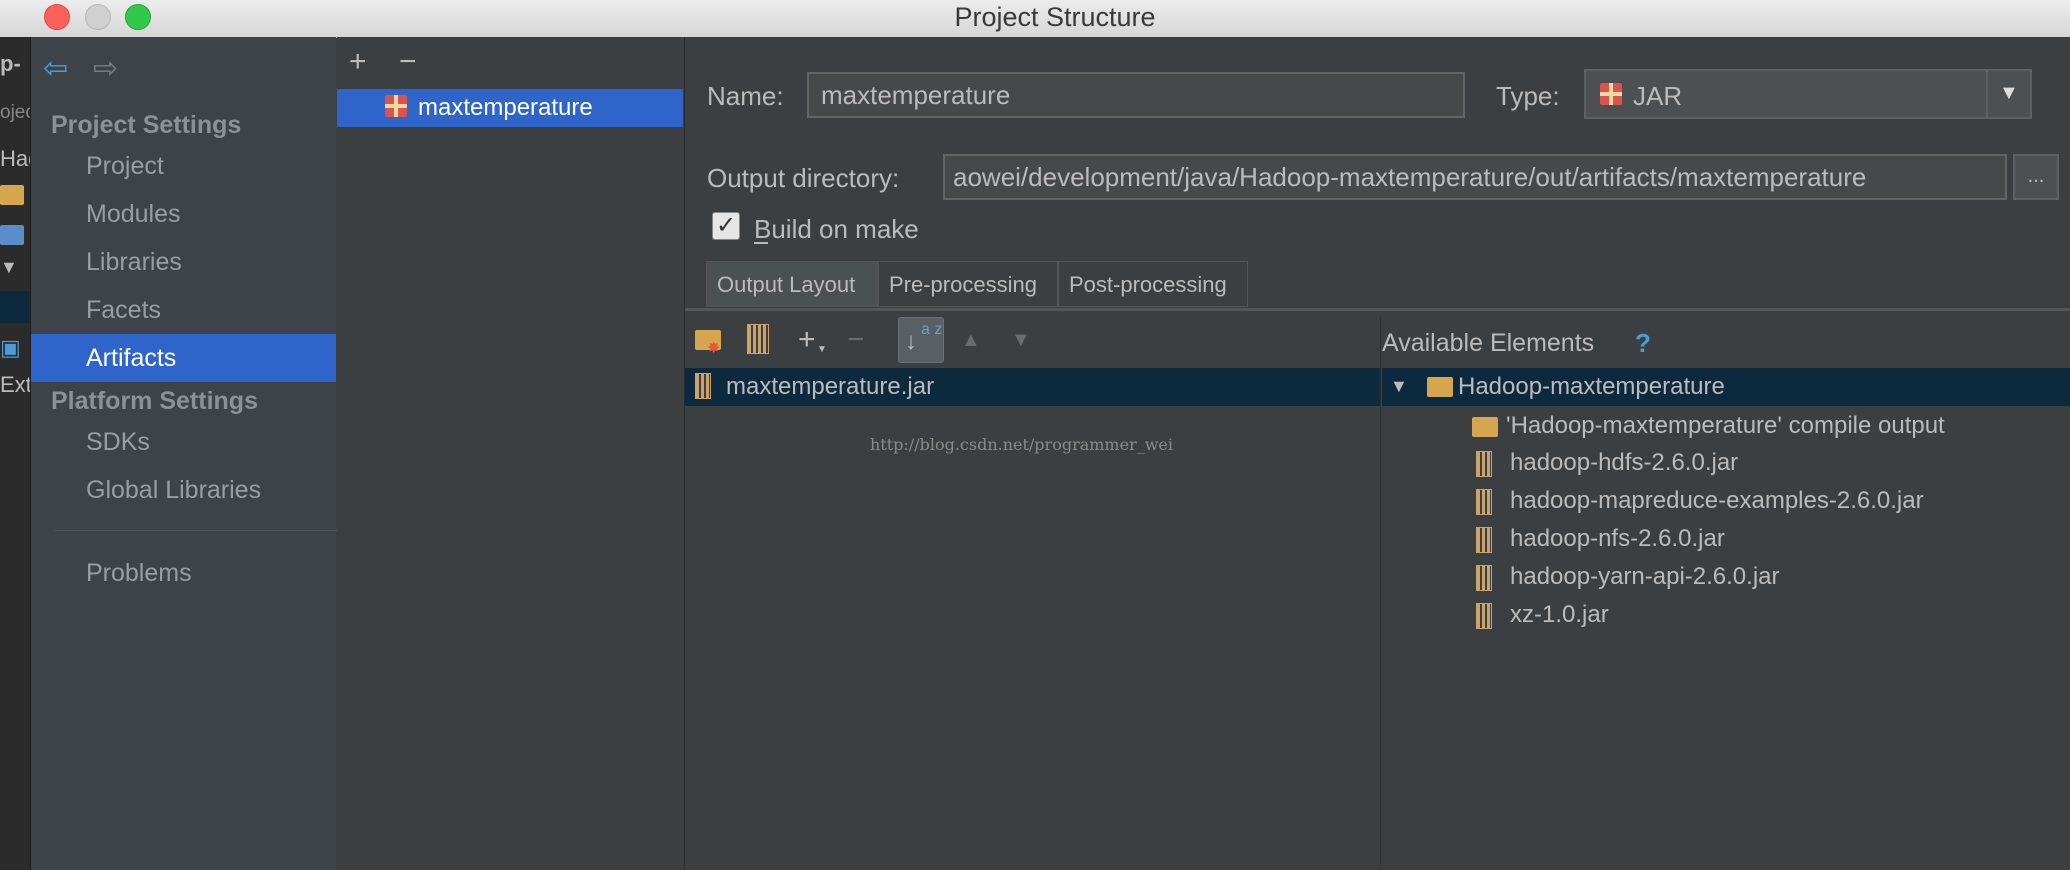  What do you see at coordinates (1559, 614) in the screenshot?
I see `available-item-label: xz-1.0.jar` at bounding box center [1559, 614].